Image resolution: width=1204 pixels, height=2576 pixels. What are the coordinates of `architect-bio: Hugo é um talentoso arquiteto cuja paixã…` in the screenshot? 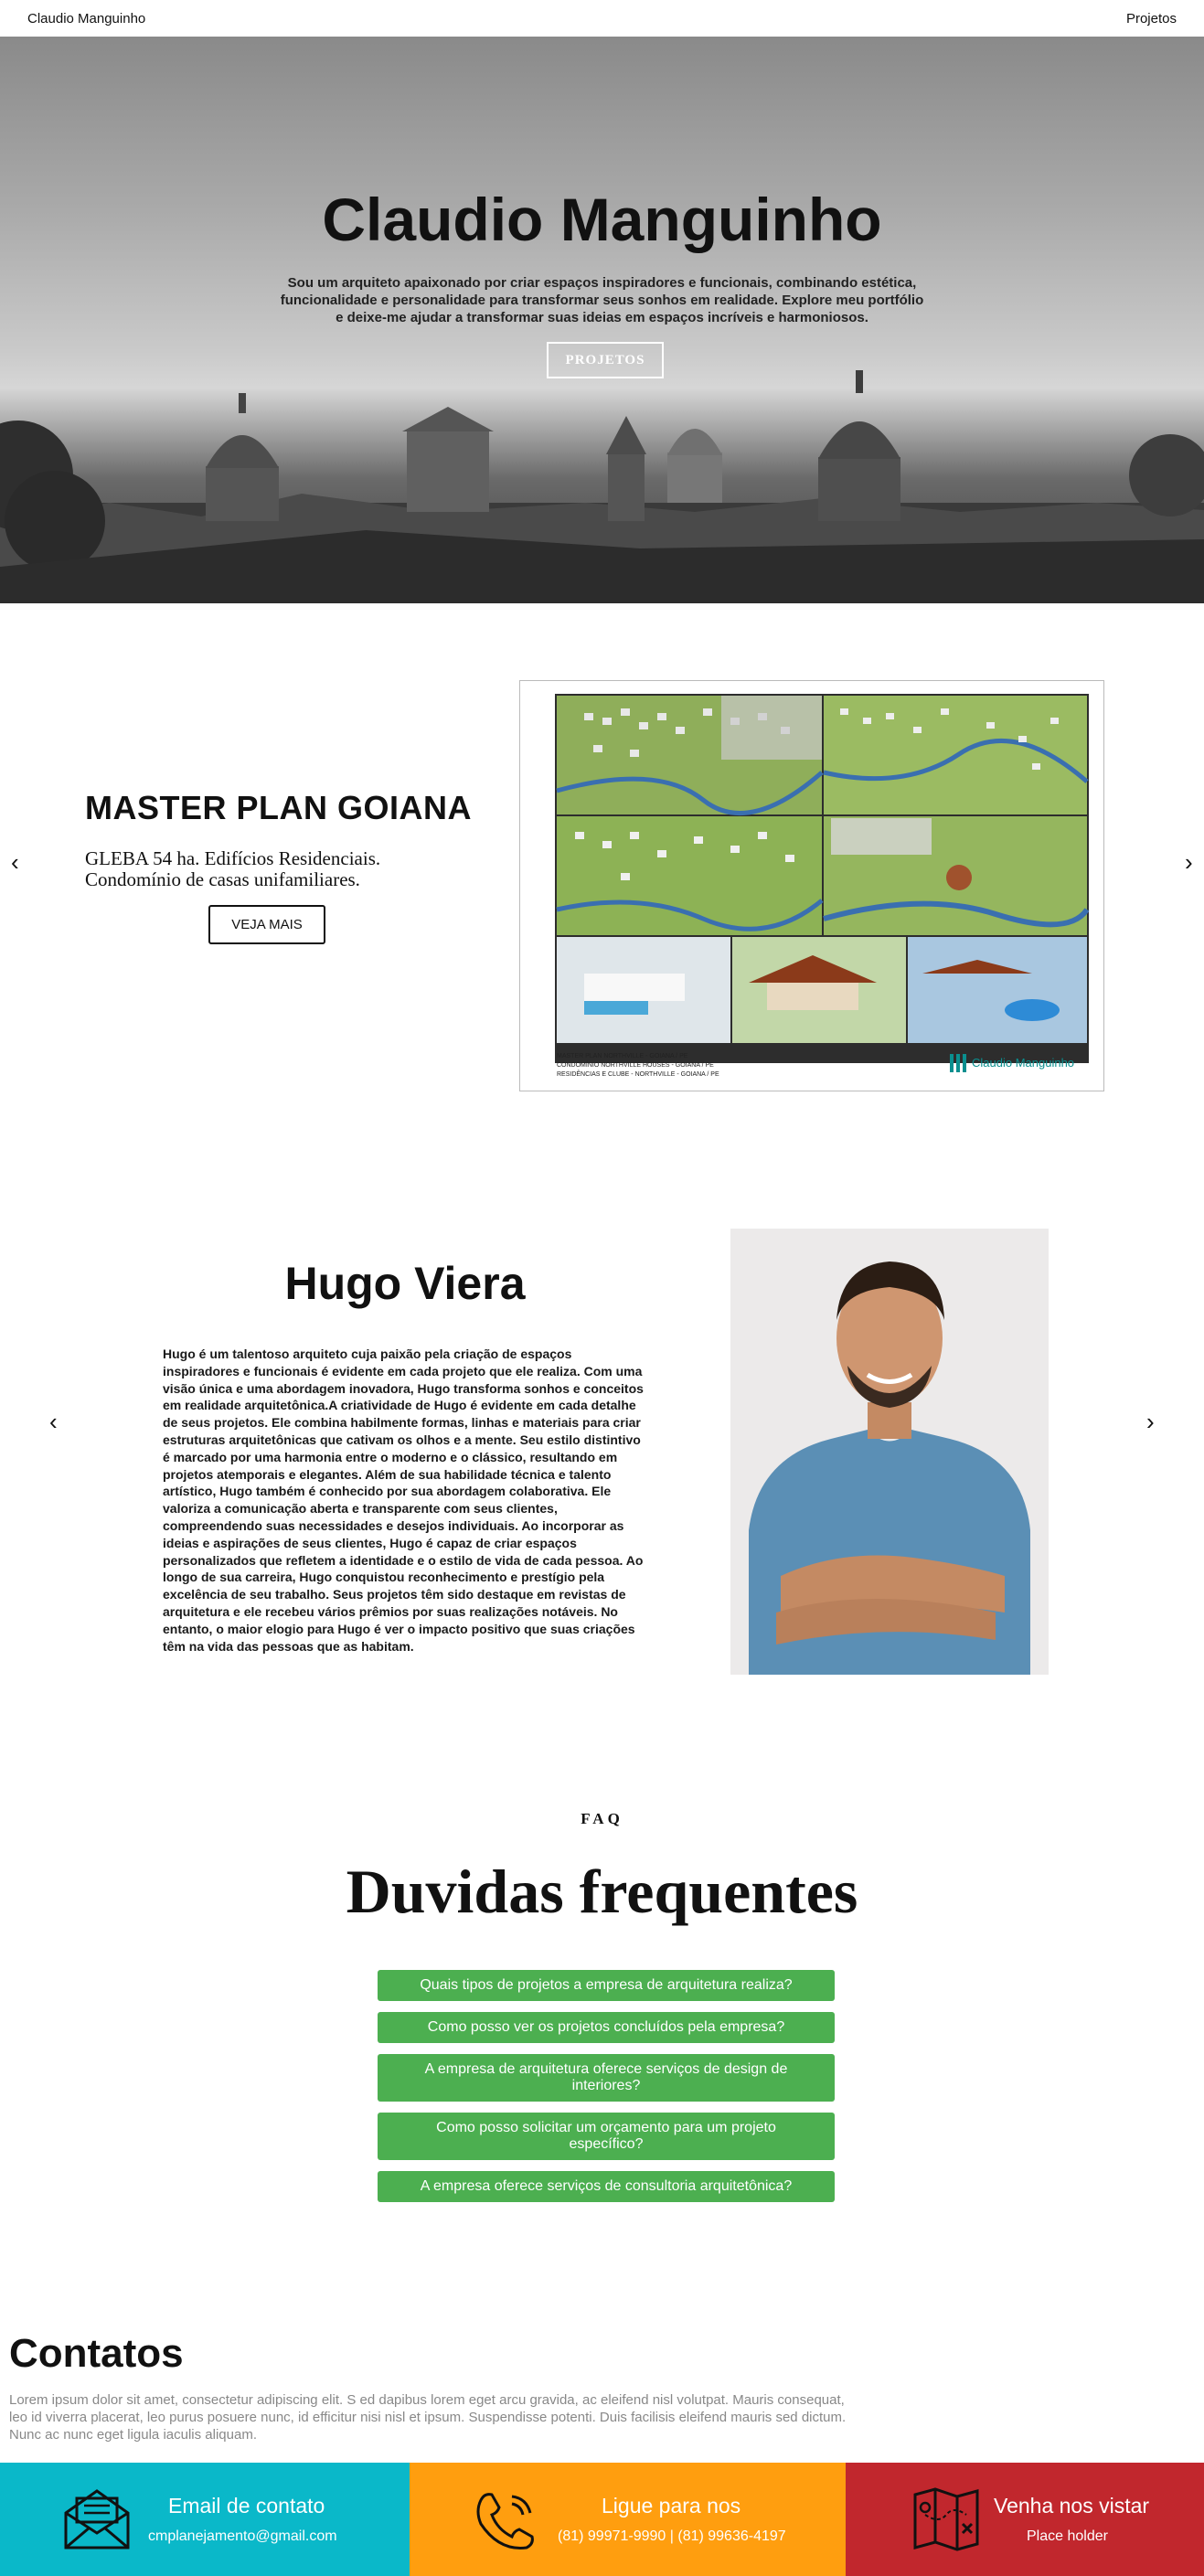 It's located at (403, 1500).